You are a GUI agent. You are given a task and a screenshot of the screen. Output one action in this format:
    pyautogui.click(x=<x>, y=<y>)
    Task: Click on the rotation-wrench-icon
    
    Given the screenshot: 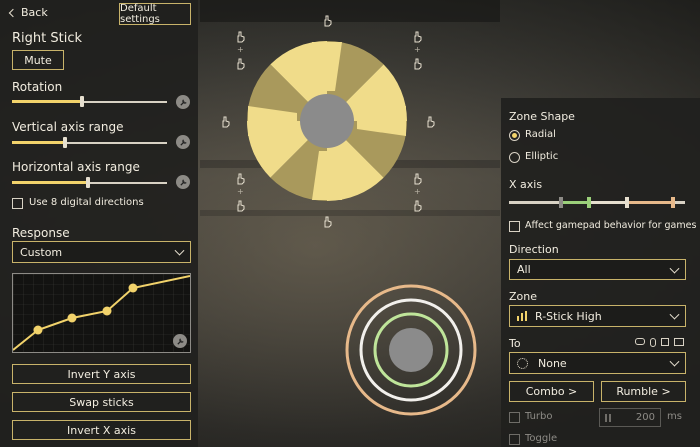 What is the action you would take?
    pyautogui.click(x=183, y=102)
    